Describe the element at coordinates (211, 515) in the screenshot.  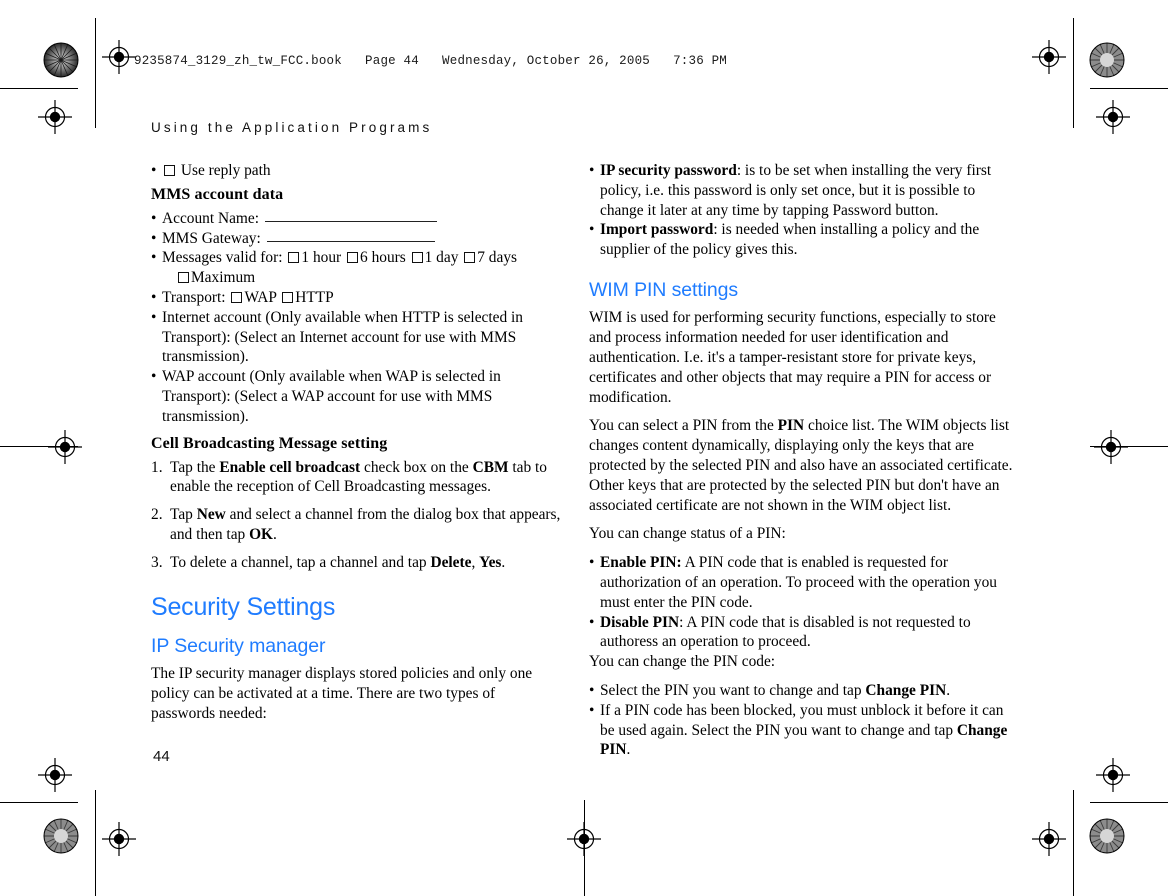
I see `step-bold-term-1: New` at that location.